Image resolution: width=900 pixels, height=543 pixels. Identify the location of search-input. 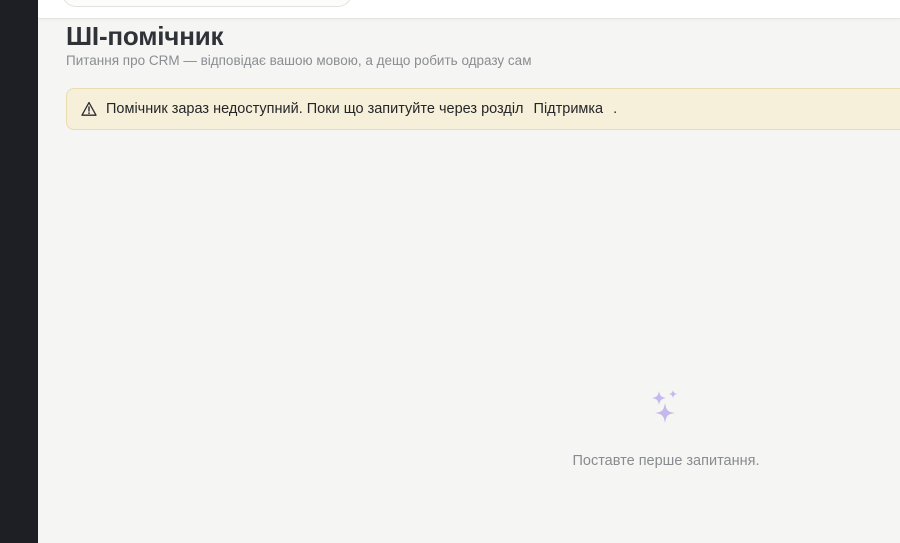
(207, 3).